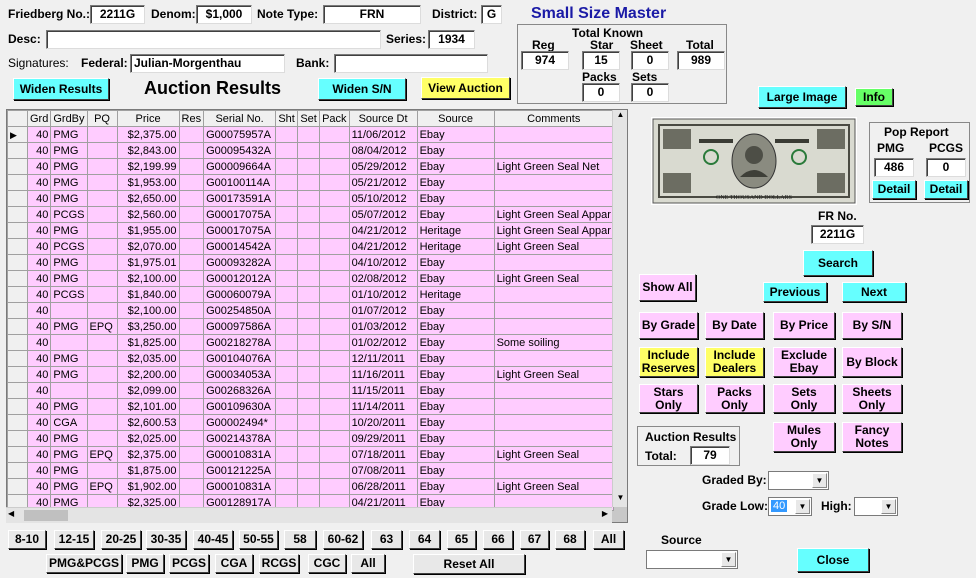  Describe the element at coordinates (240, 262) in the screenshot. I see `table-cell: G00093282A` at that location.